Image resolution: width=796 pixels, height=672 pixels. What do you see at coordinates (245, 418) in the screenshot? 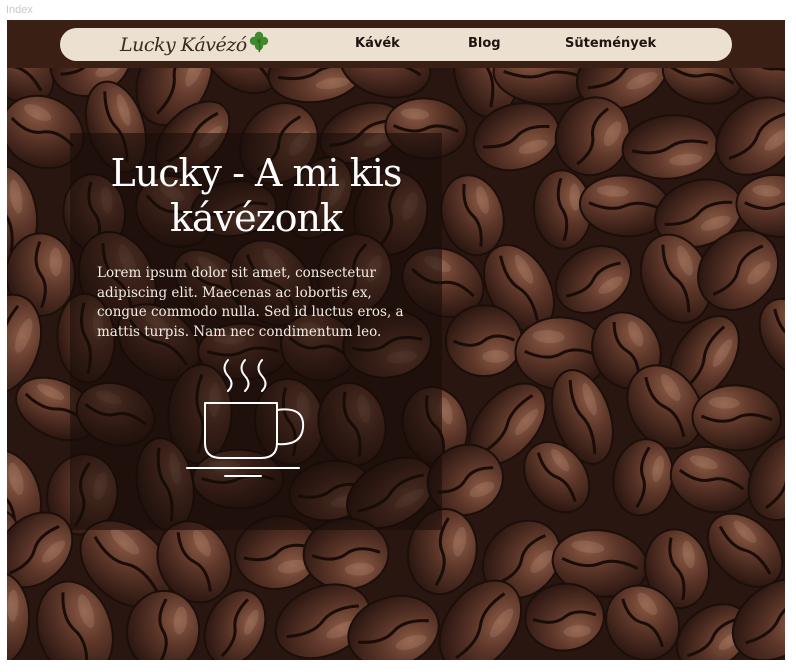
I see `coffee-cup-icon` at bounding box center [245, 418].